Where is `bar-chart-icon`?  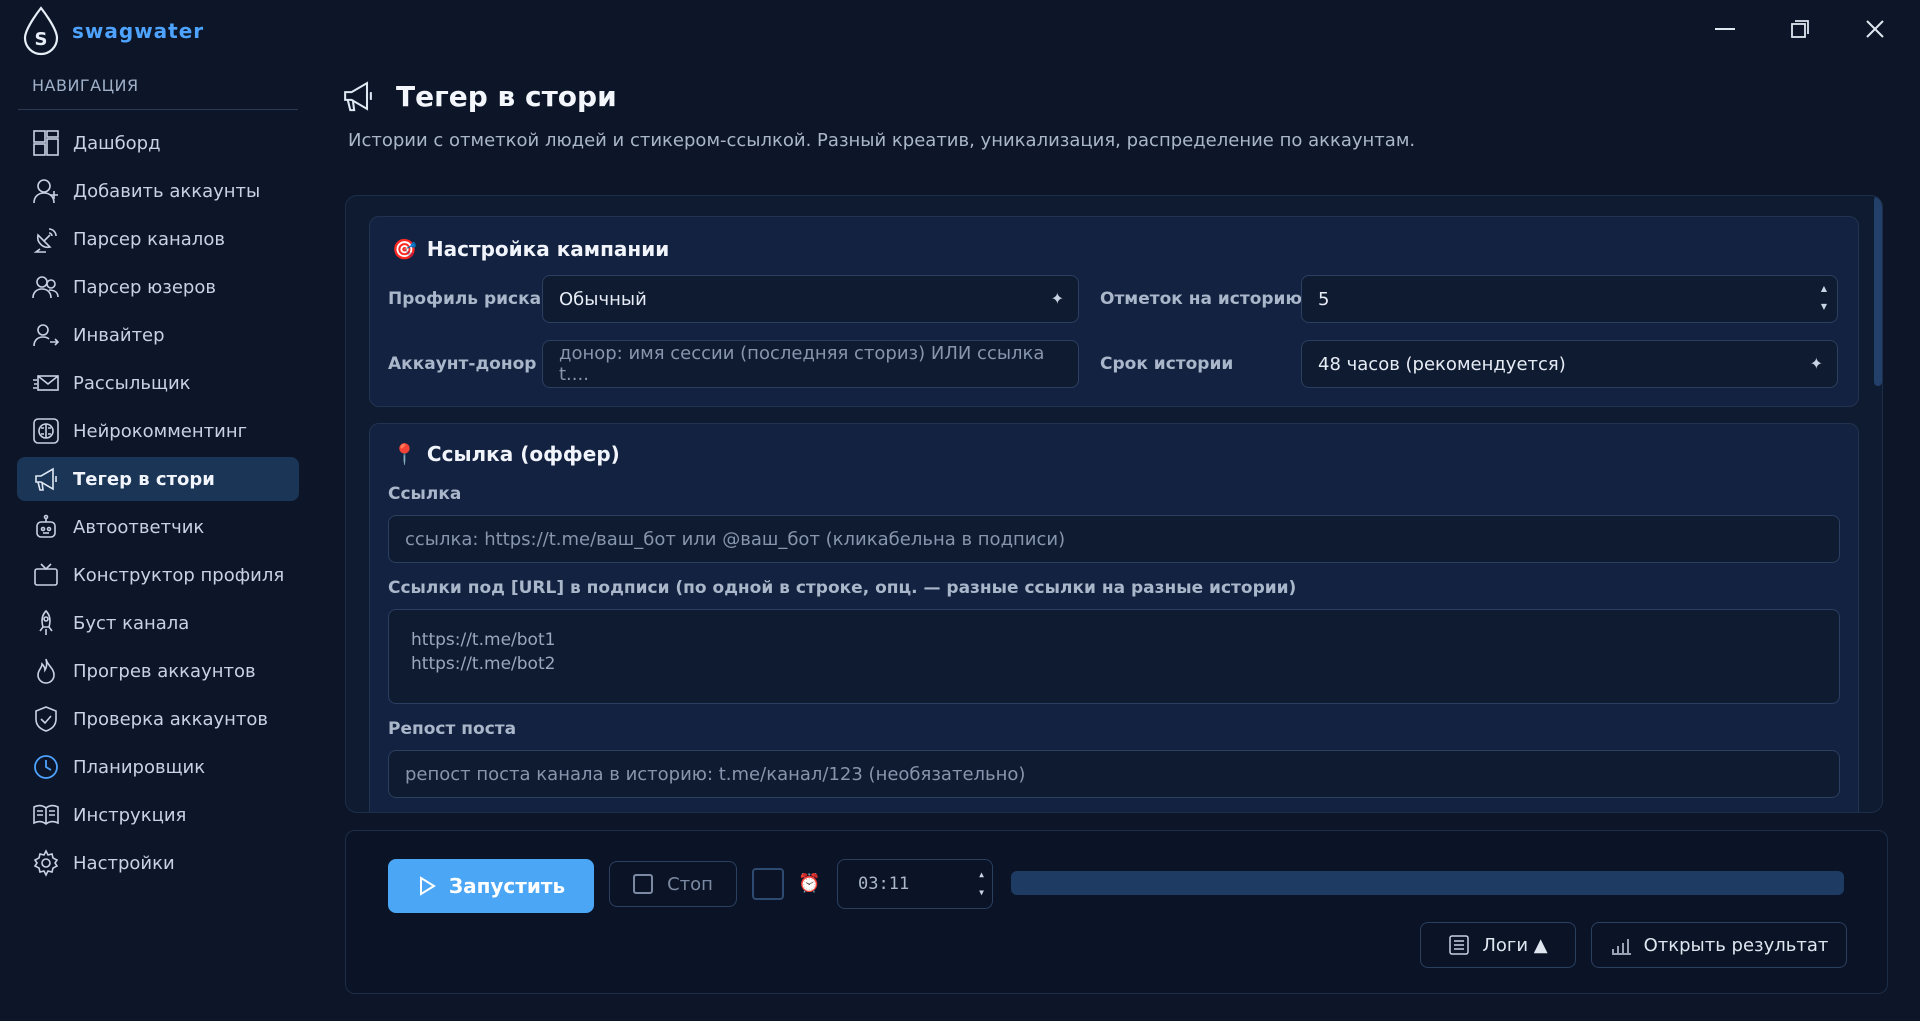 bar-chart-icon is located at coordinates (1621, 947).